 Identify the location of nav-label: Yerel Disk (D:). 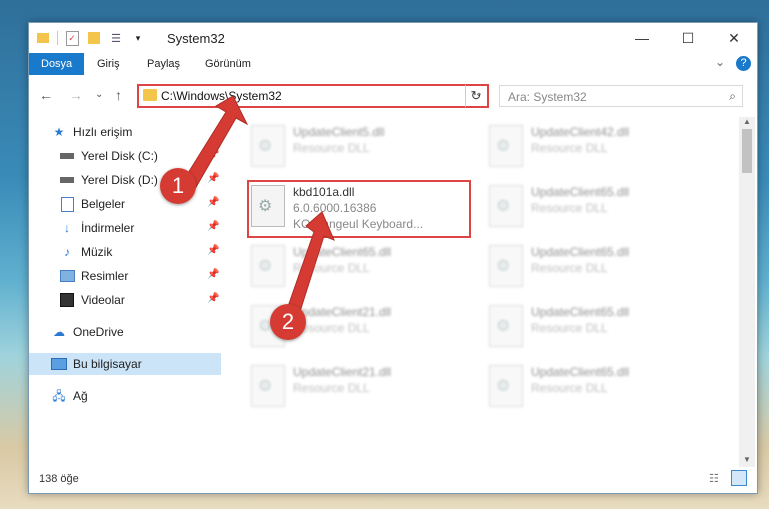
(119, 180).